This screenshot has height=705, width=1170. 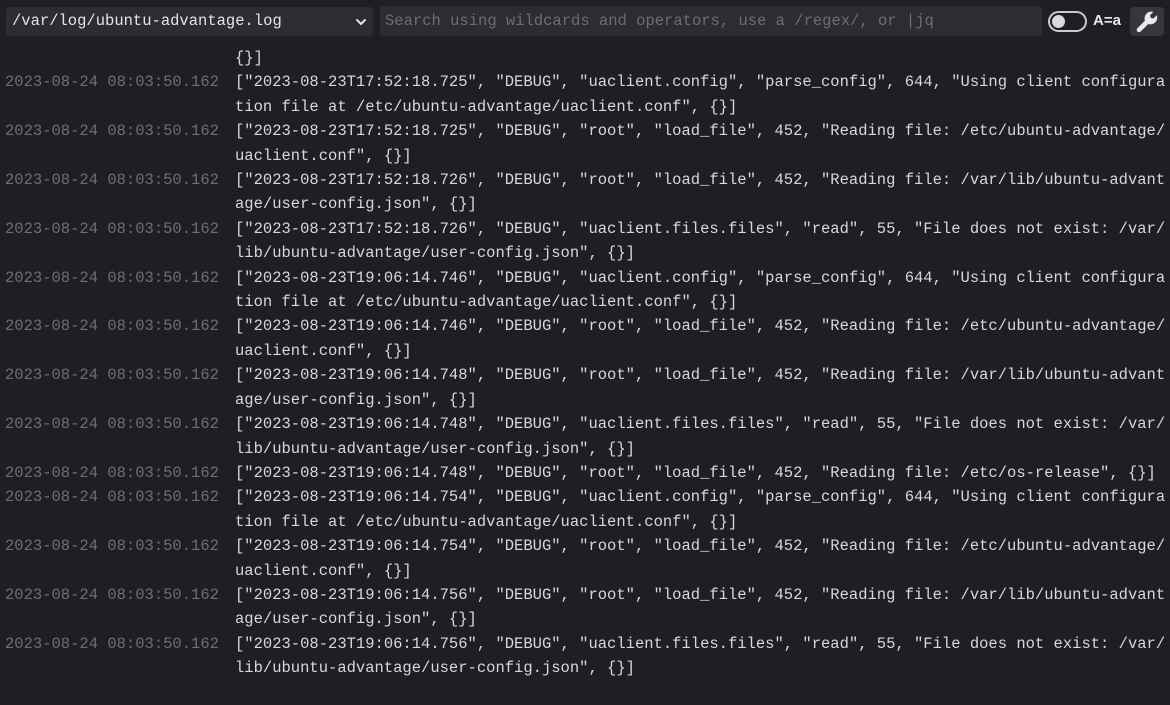 What do you see at coordinates (711, 21) in the screenshot?
I see `search-input` at bounding box center [711, 21].